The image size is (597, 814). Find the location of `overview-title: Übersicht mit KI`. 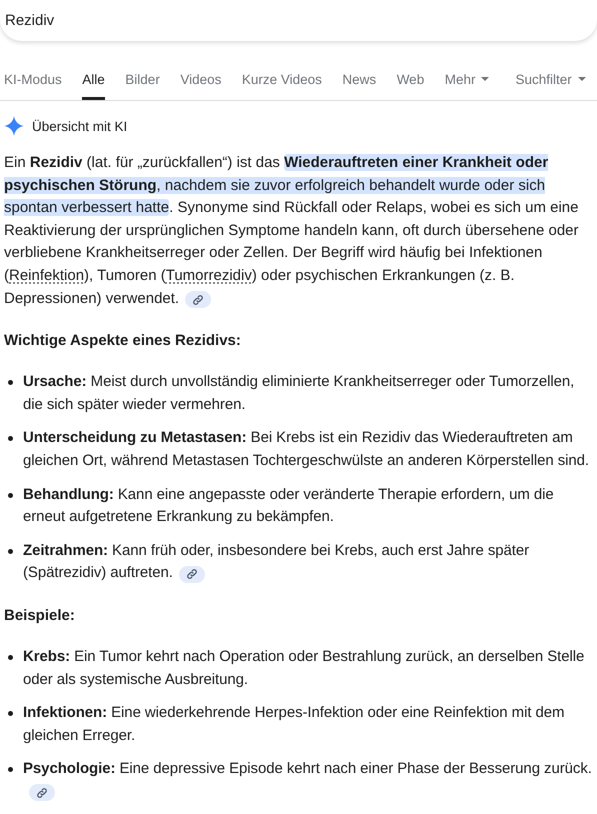

overview-title: Übersicht mit KI is located at coordinates (80, 126).